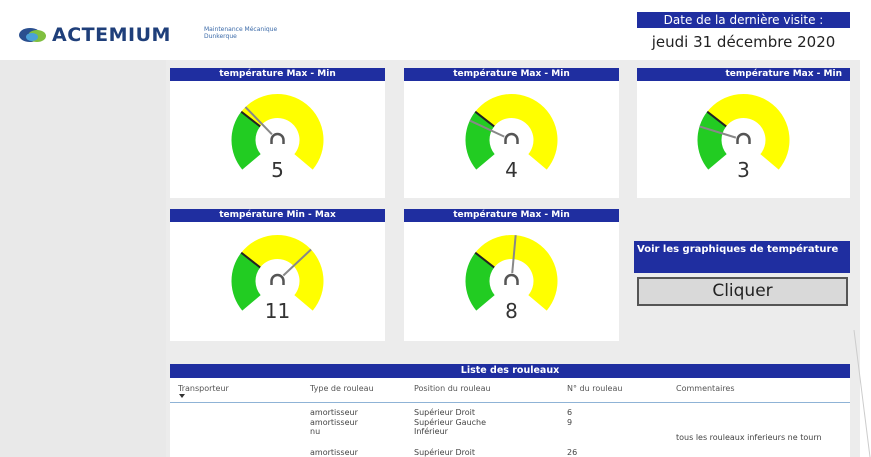  I want to click on table-cell: 26, so click(572, 452).